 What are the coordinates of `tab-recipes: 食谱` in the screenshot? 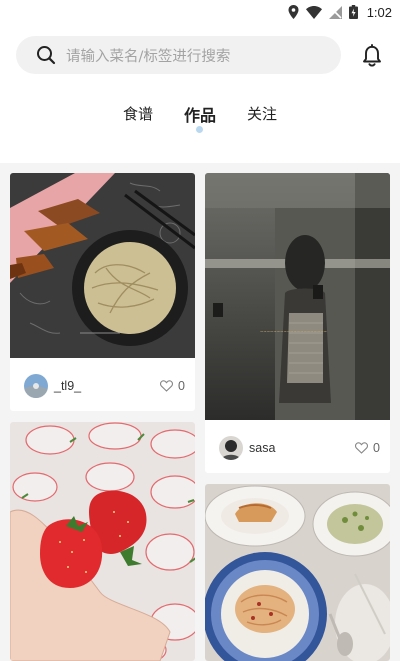 It's located at (138, 113).